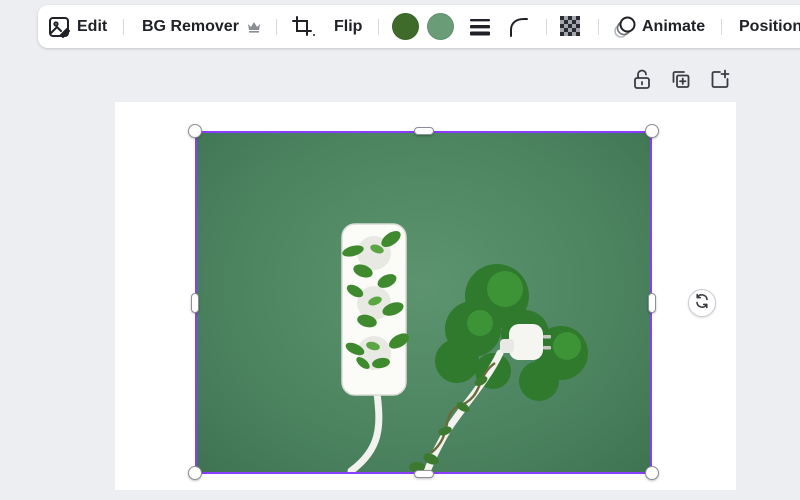  Describe the element at coordinates (625, 27) in the screenshot. I see `animate-icon` at that location.